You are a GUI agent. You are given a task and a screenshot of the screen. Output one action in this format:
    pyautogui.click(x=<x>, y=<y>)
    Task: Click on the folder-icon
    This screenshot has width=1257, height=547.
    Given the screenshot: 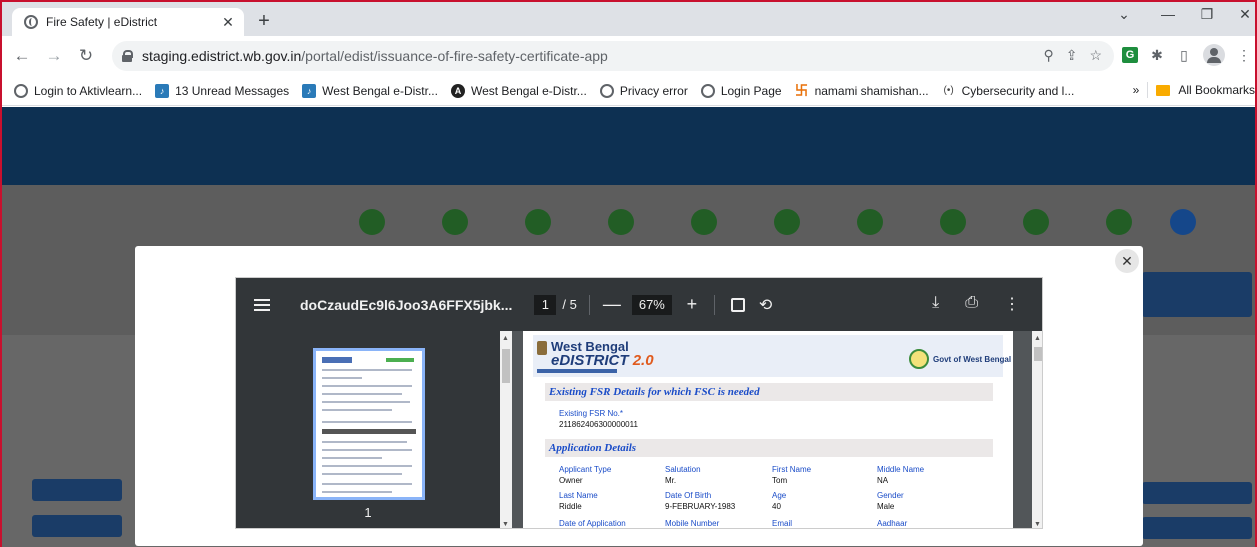 What is the action you would take?
    pyautogui.click(x=1163, y=90)
    